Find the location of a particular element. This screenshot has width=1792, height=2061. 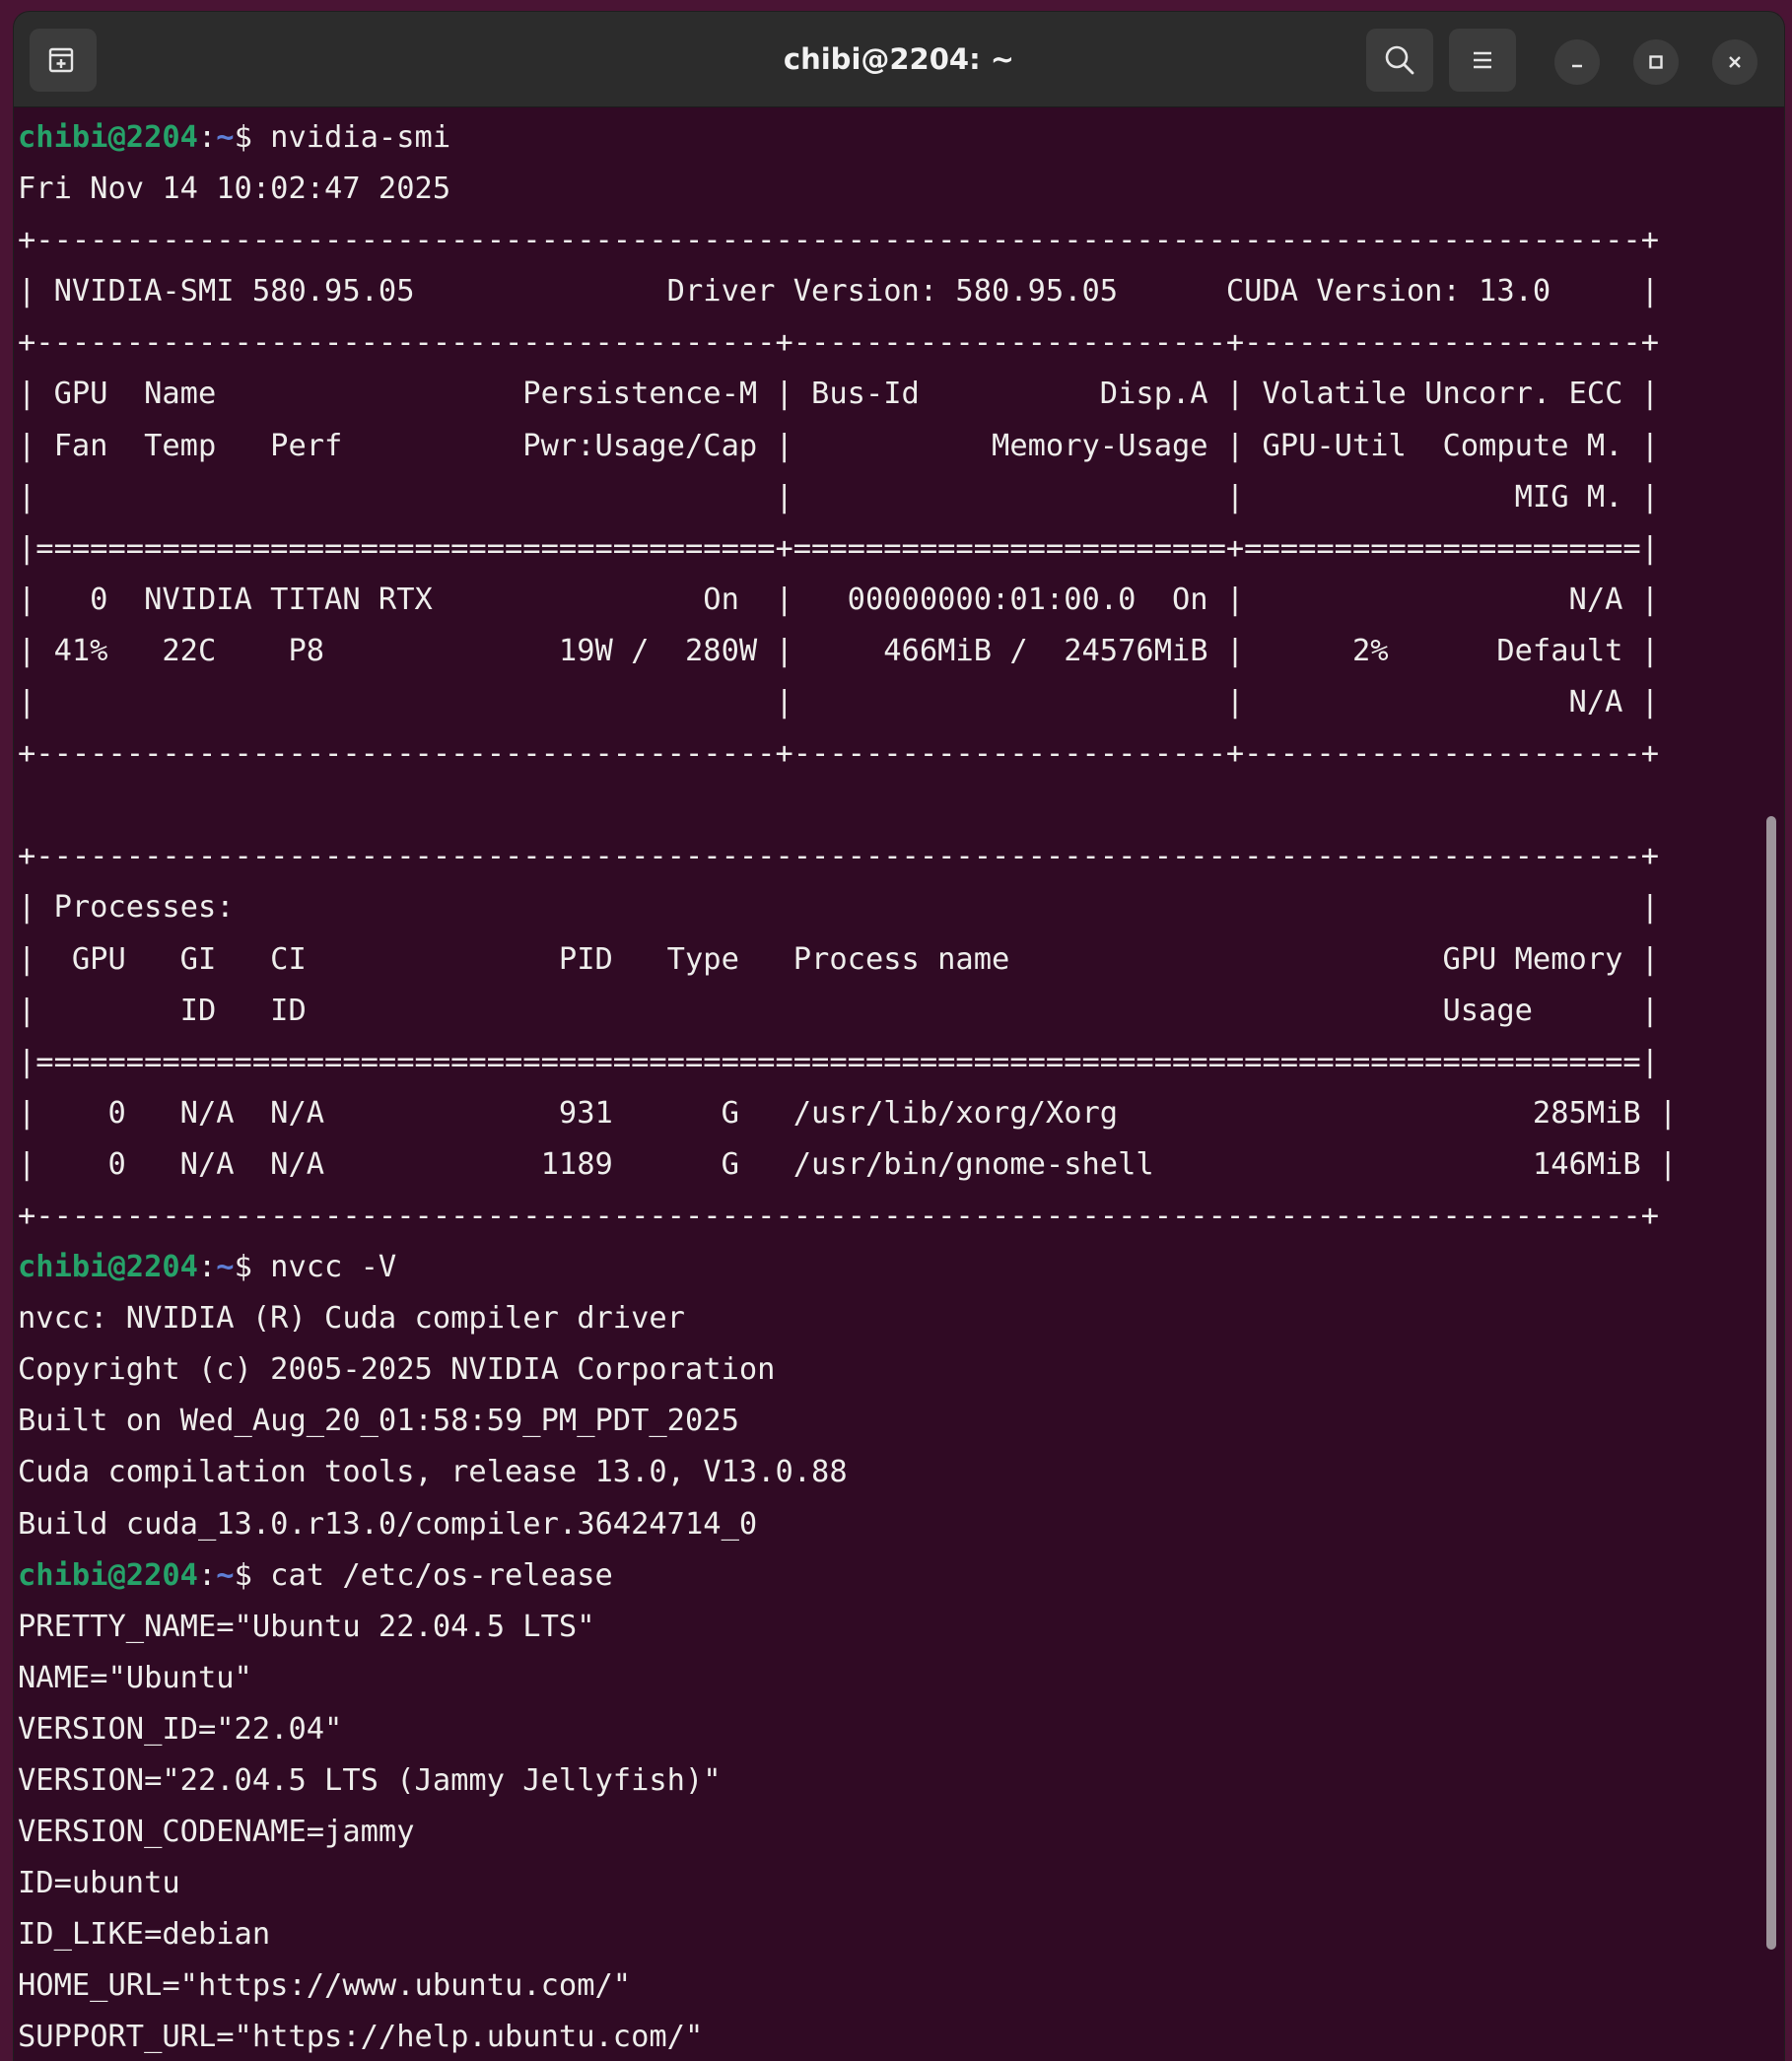

output-line: | ID ID Usage | is located at coordinates (839, 1010).